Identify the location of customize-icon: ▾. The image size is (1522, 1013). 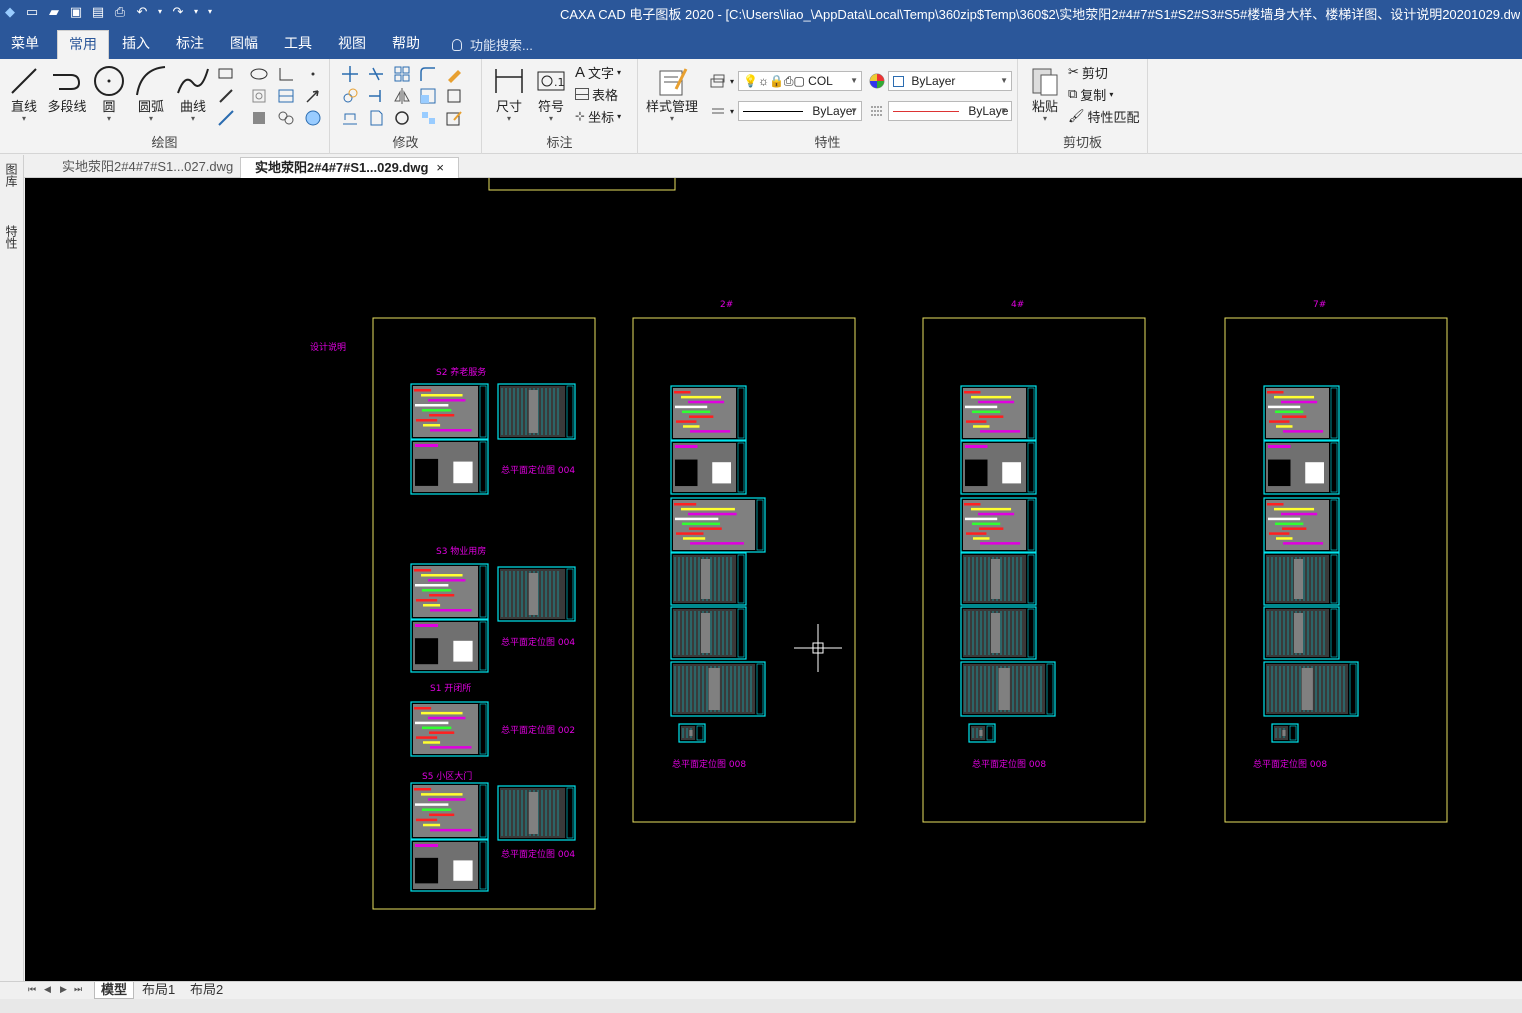
(210, 12).